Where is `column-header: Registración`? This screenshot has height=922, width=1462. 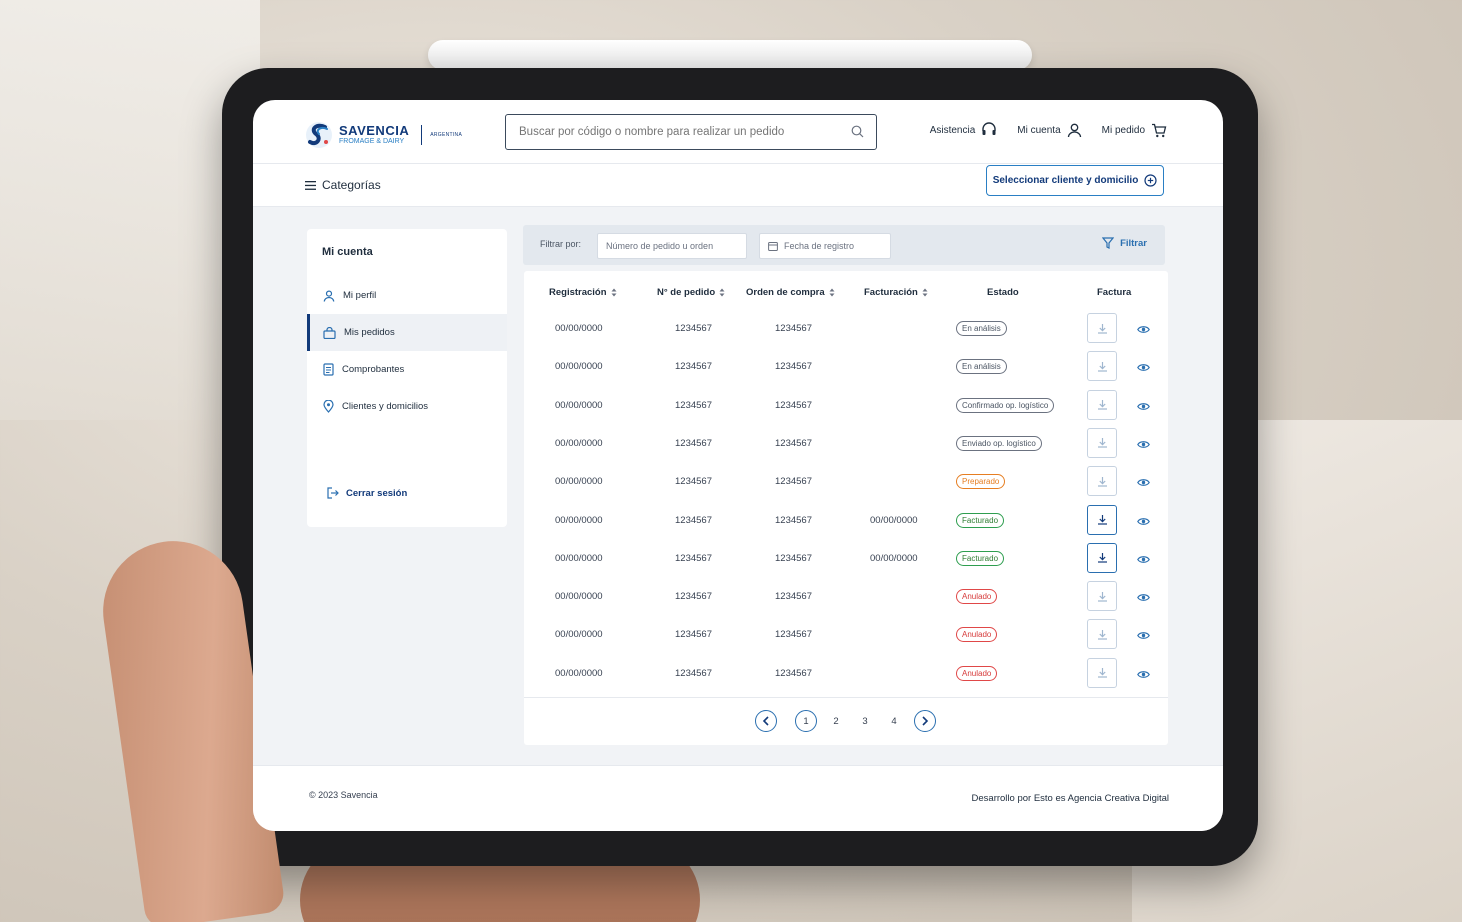 column-header: Registración is located at coordinates (583, 292).